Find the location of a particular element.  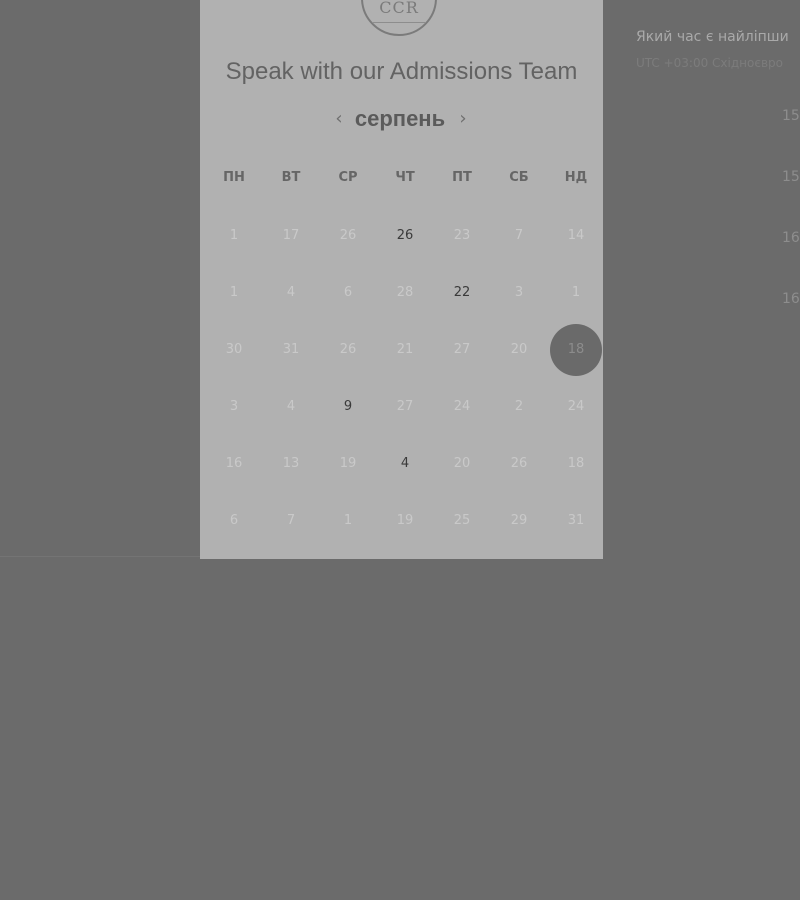

weekday-label: ПН is located at coordinates (234, 177).